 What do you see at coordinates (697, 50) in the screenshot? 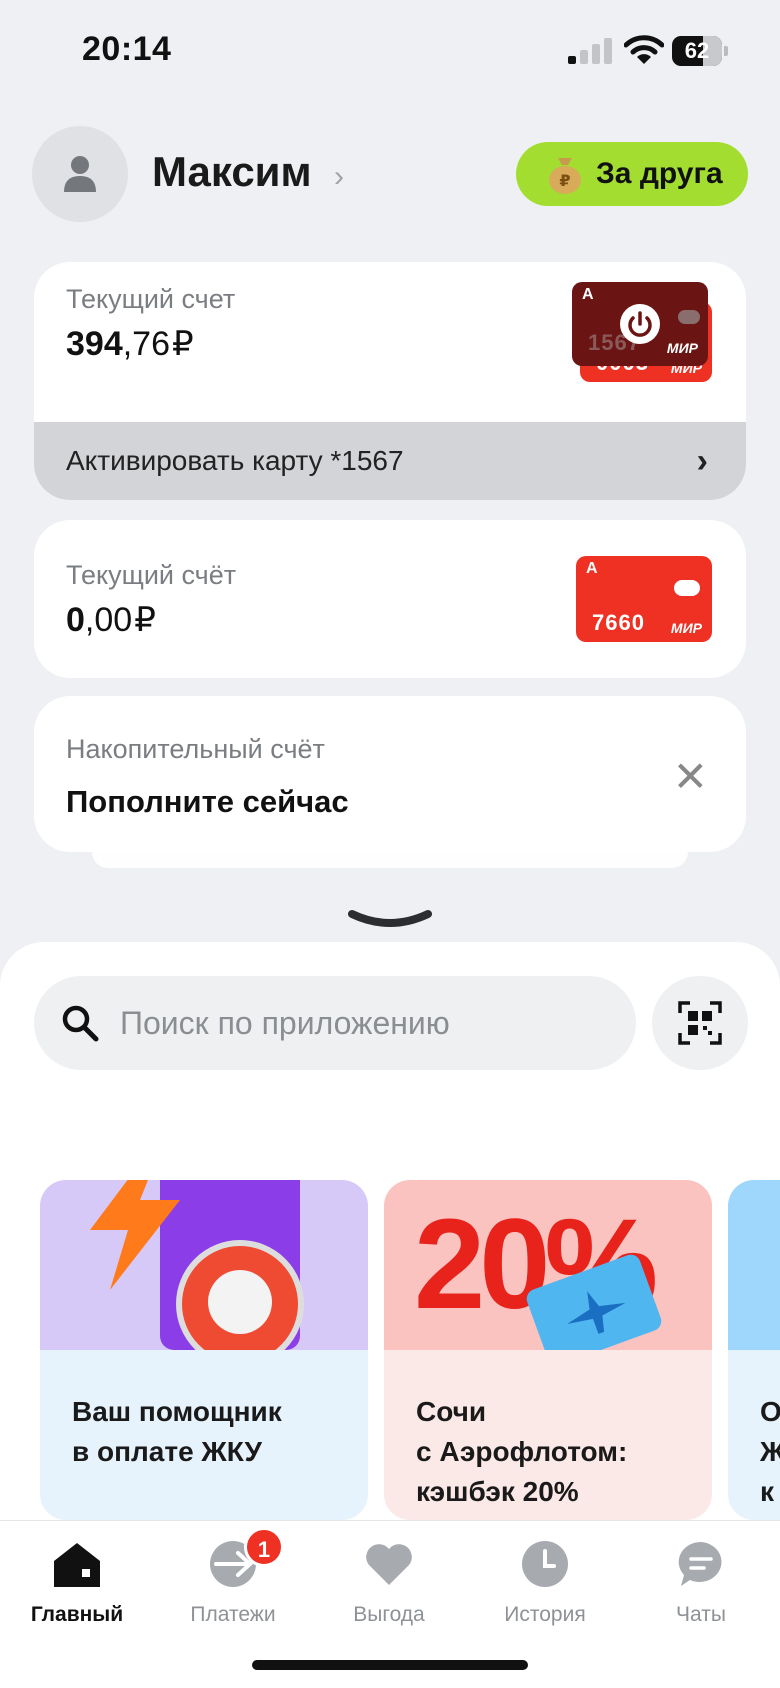
I see `battery-level: 62` at bounding box center [697, 50].